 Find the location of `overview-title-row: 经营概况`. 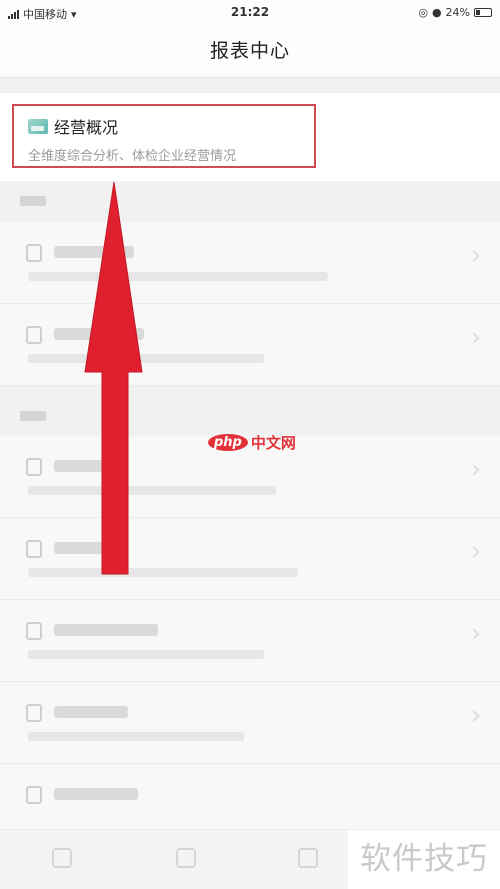

overview-title-row: 经营概况 is located at coordinates (73, 126).